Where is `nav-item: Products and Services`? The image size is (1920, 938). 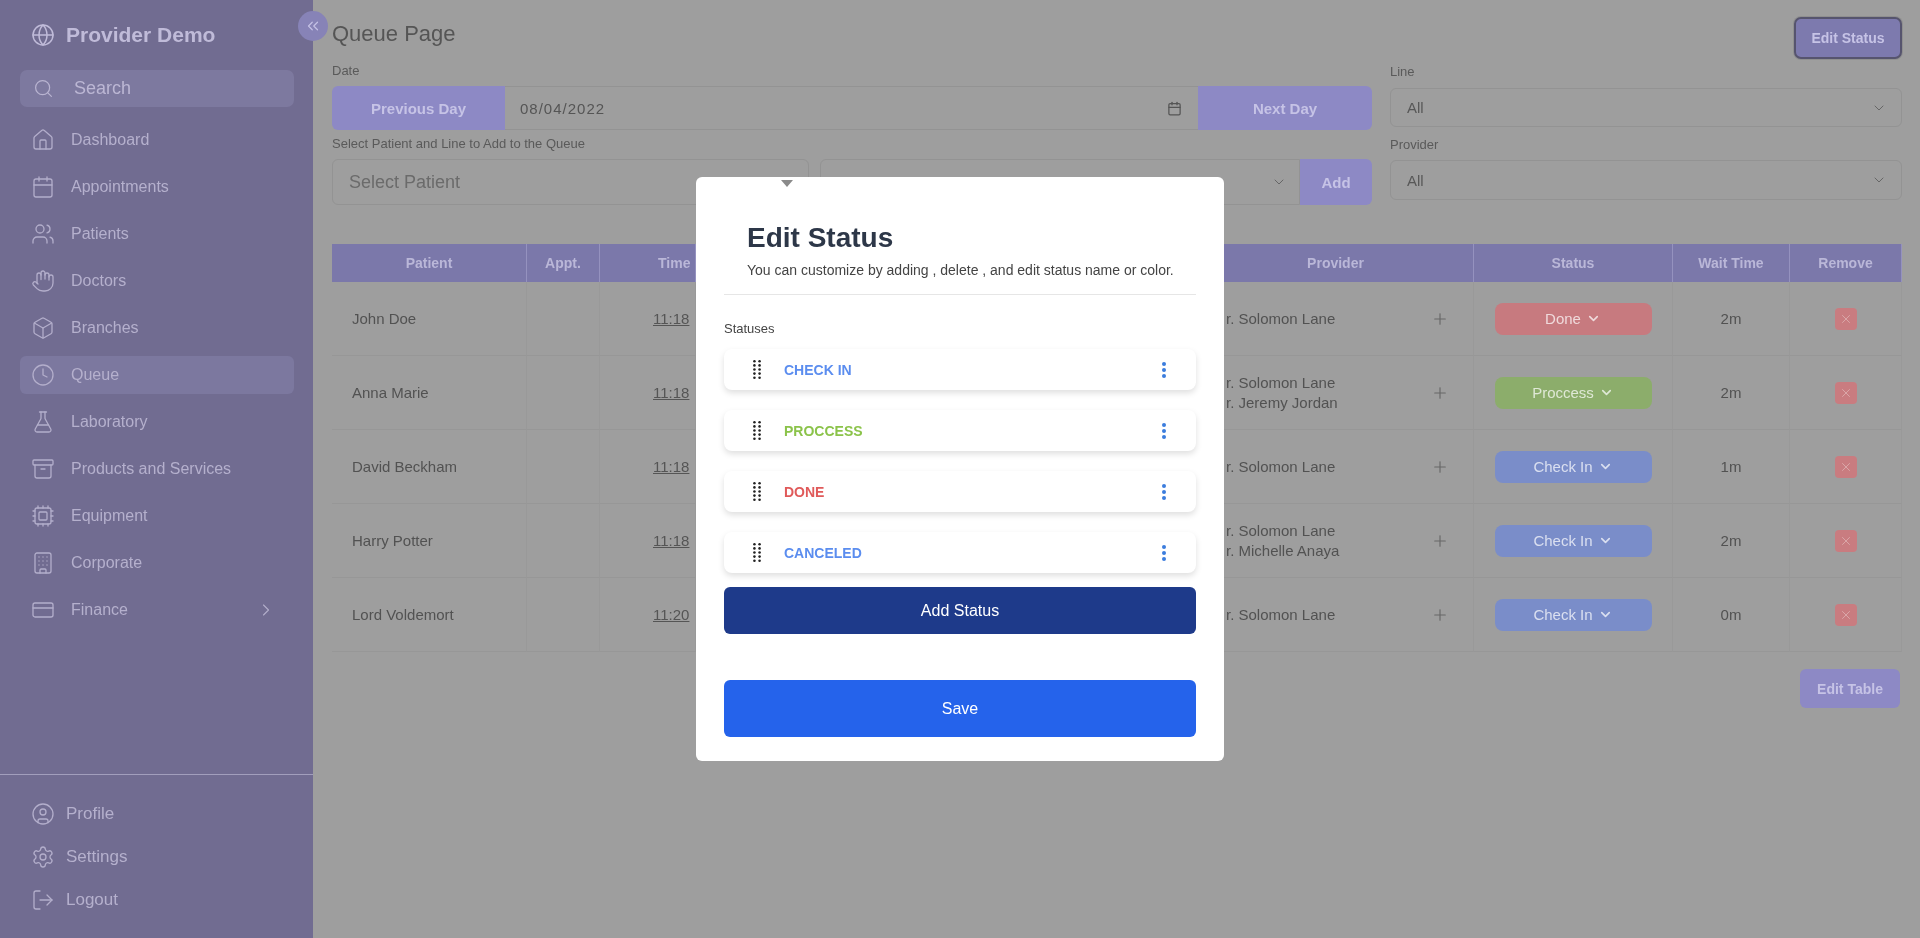
nav-item: Products and Services is located at coordinates (157, 469).